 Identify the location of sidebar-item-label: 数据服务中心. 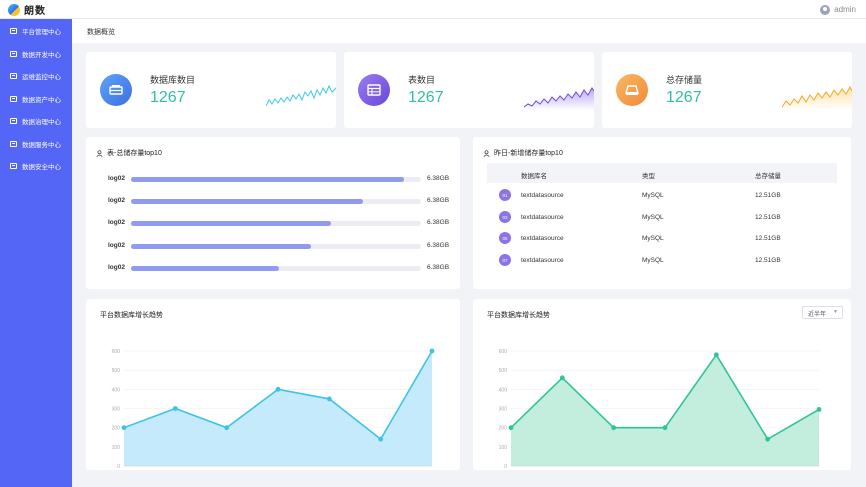
(41, 145).